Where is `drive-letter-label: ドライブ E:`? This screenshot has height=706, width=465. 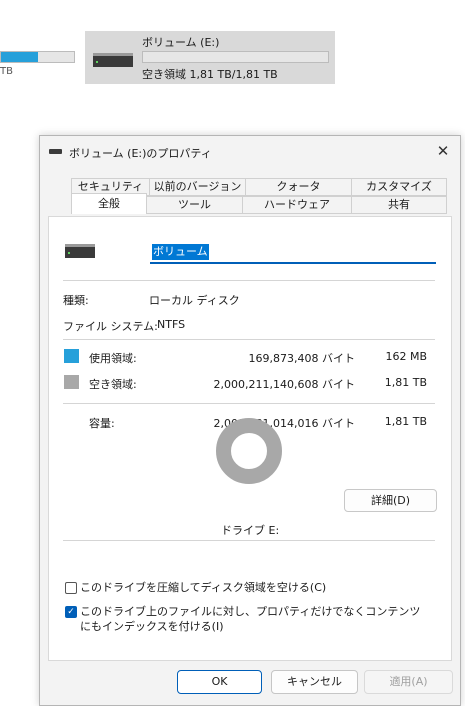
drive-letter-label: ドライブ E: is located at coordinates (250, 530).